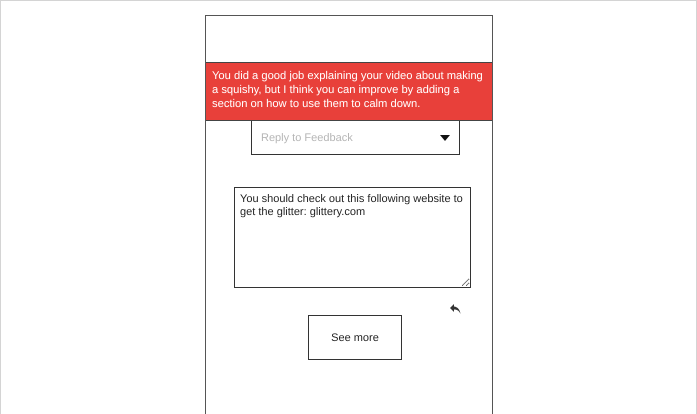 This screenshot has height=414, width=697. I want to click on feedback-message: You did a good job explaining your video about making a squishy, but I think you can improve by adding a section on how to use them to calm down., so click(349, 91).